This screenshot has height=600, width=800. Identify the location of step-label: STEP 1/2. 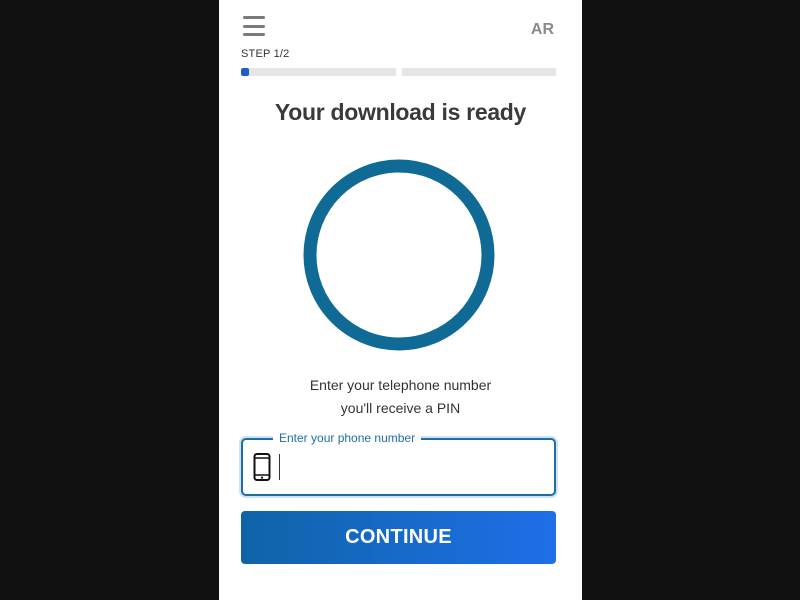
(265, 54).